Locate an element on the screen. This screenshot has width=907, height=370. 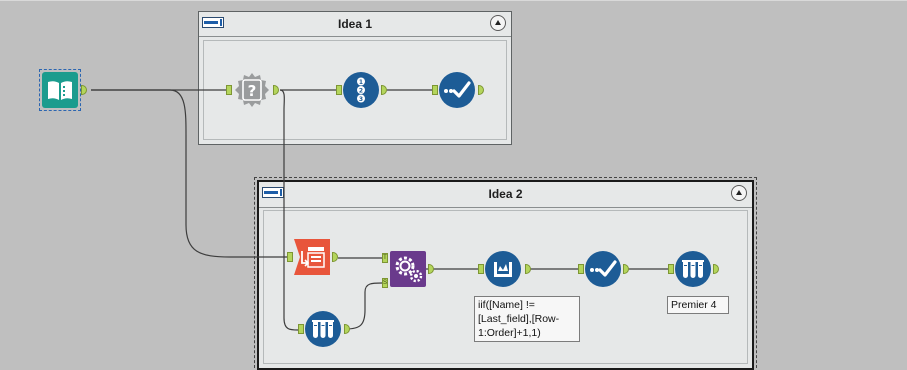
container-header: Idea 2 is located at coordinates (505, 195).